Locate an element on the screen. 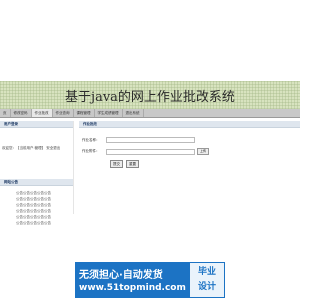 Image resolution: width=320 pixels, height=300 pixels. attachment-input is located at coordinates (150, 151).